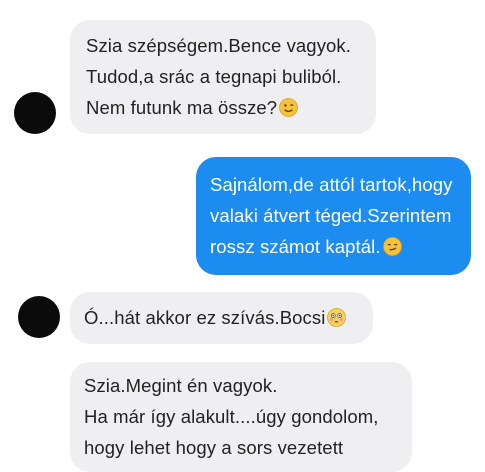 This screenshot has height=472, width=485. I want to click on message-text-line: Szia szépségem.Bence vagyok., so click(219, 45).